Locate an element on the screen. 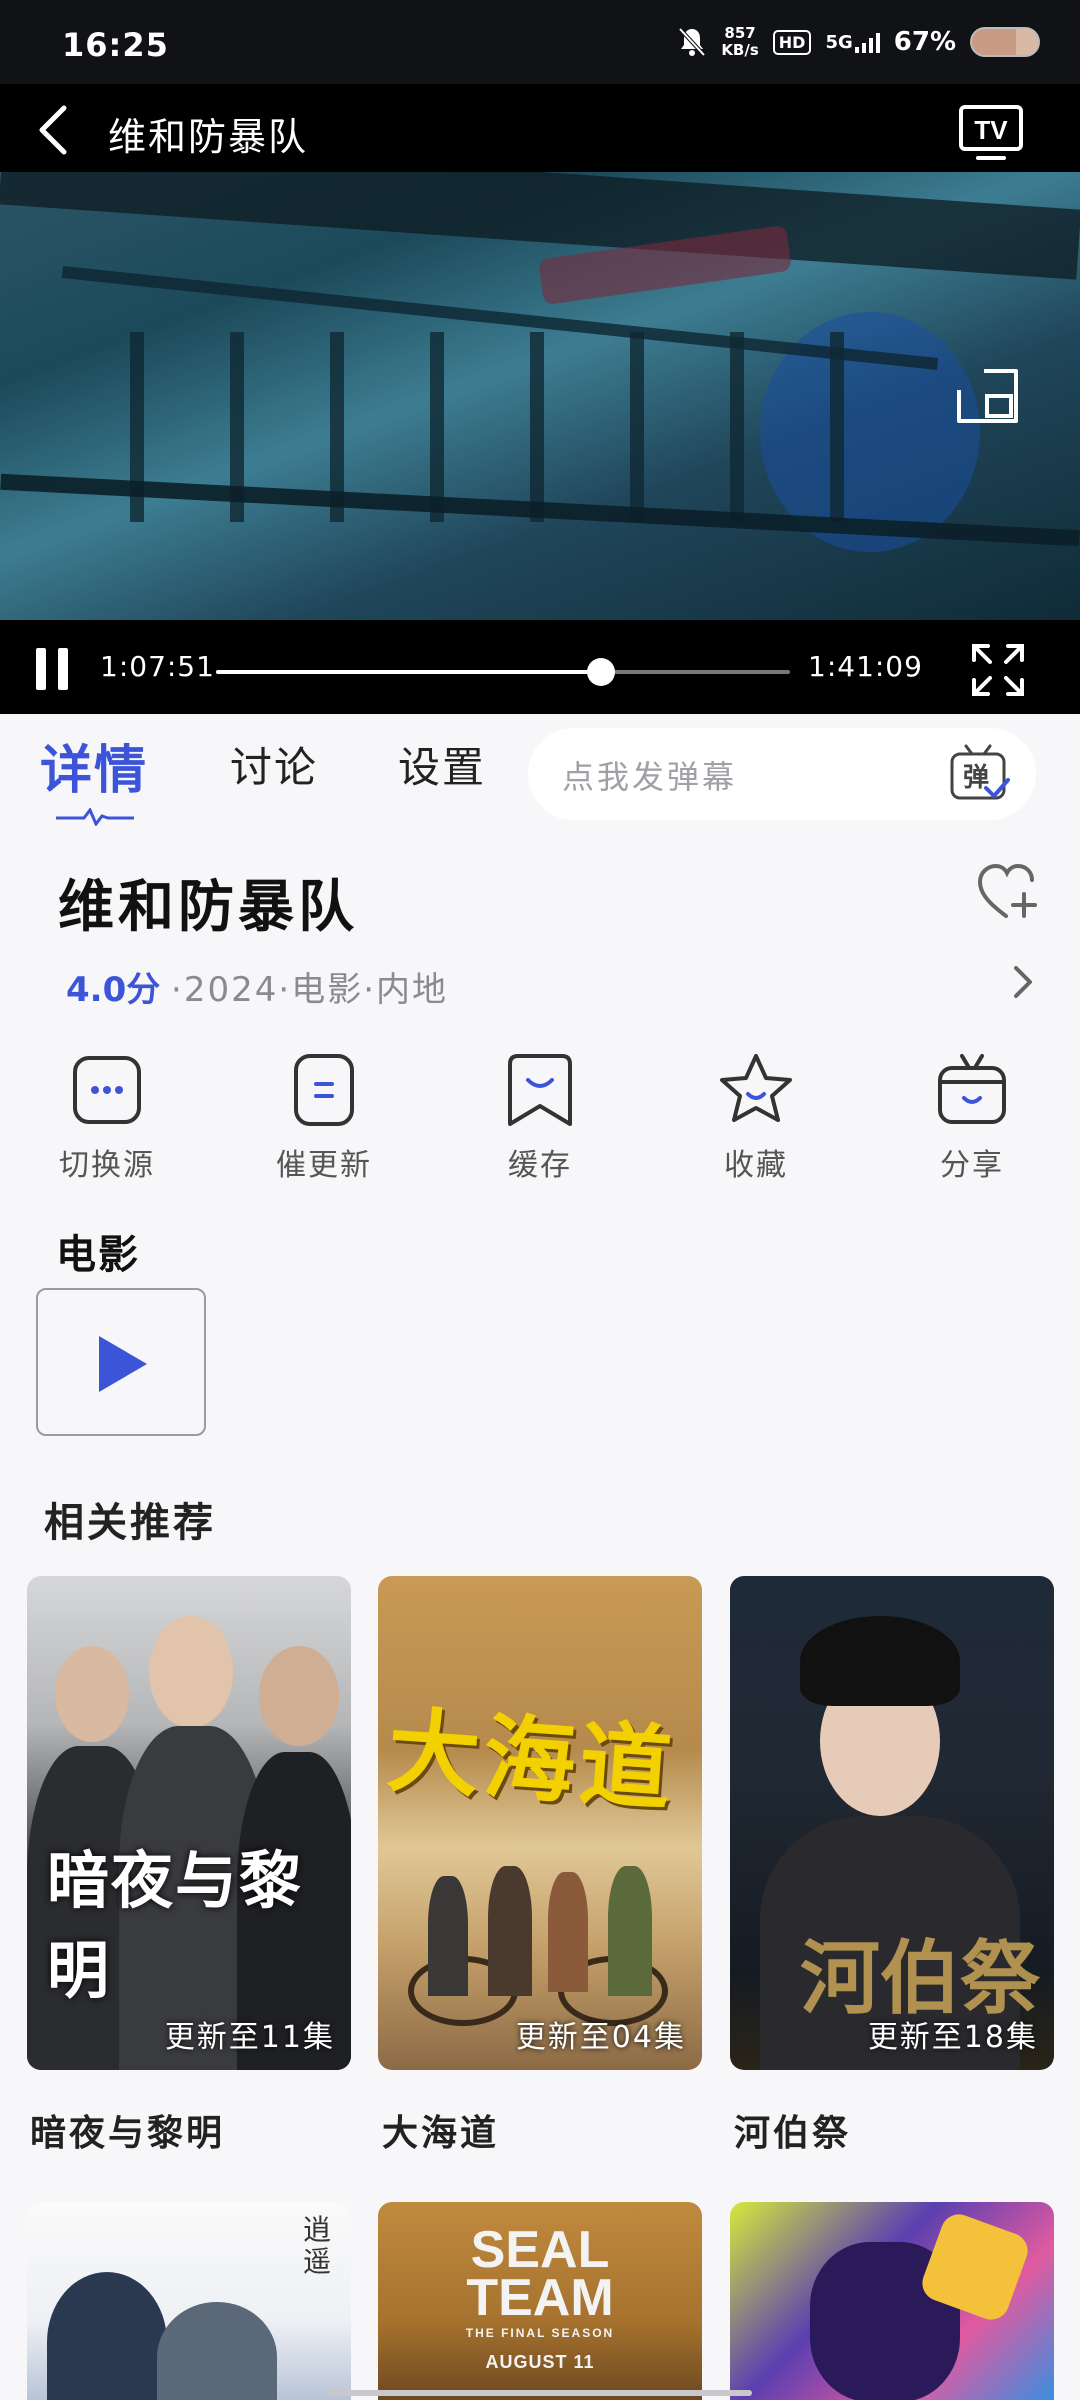 The height and width of the screenshot is (2400, 1080). poster-title-line: TEAM is located at coordinates (540, 2298).